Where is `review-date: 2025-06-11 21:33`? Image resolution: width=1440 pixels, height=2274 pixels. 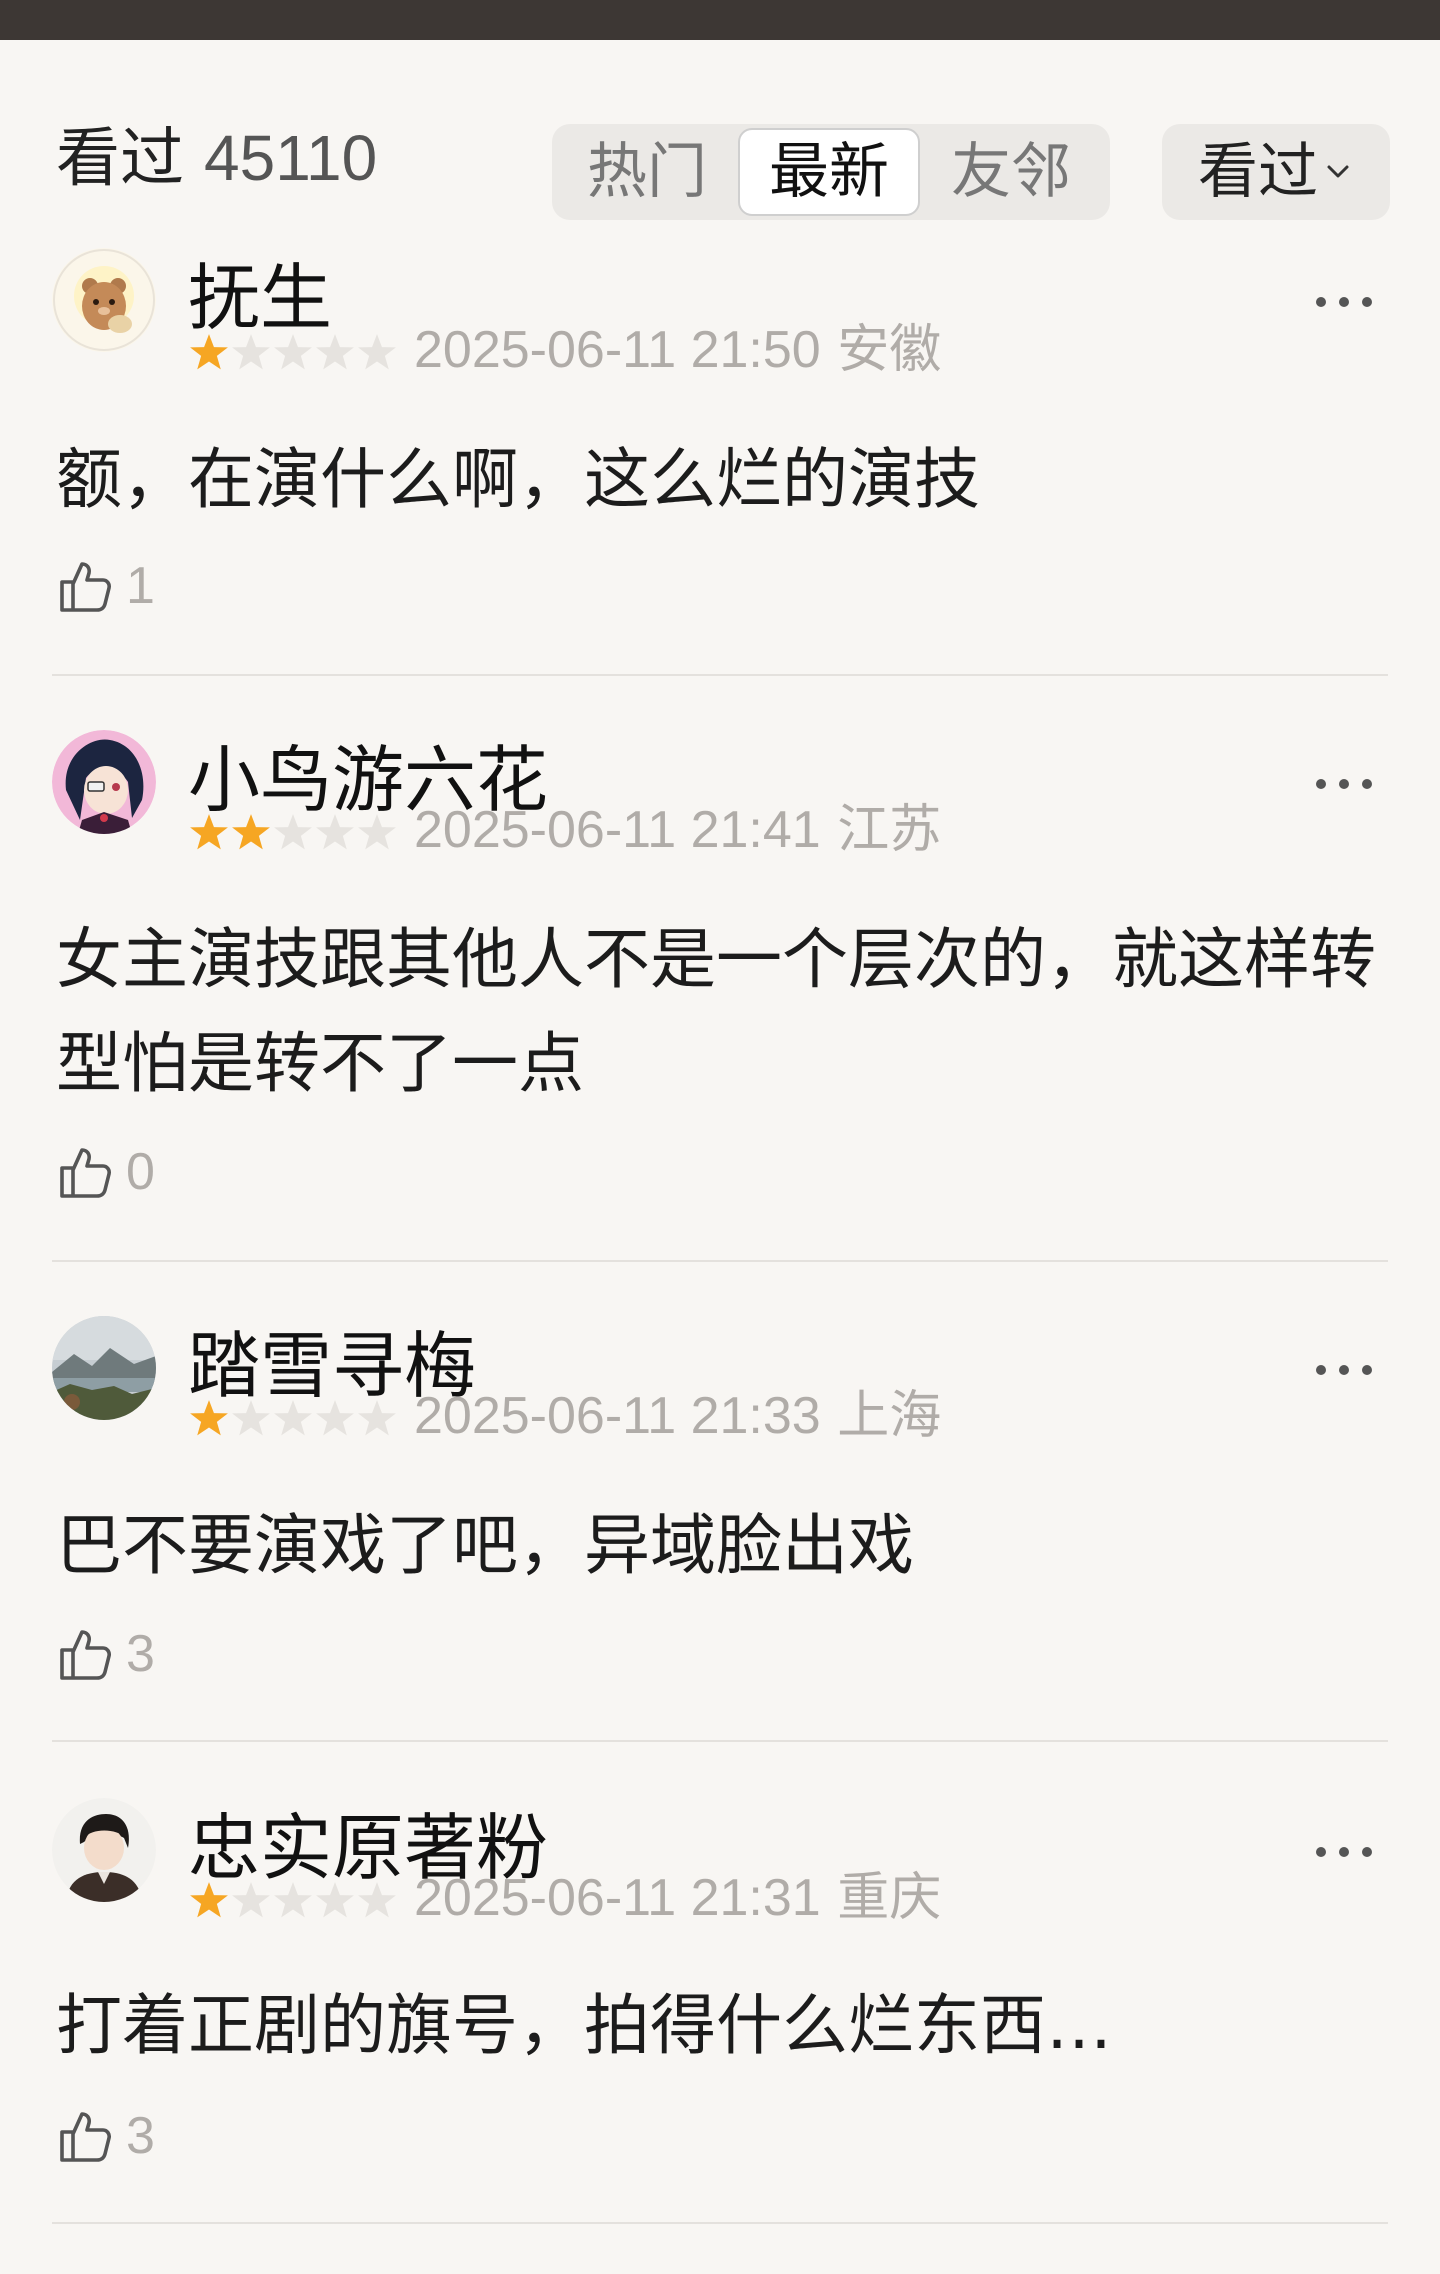 review-date: 2025-06-11 21:33 is located at coordinates (617, 1416).